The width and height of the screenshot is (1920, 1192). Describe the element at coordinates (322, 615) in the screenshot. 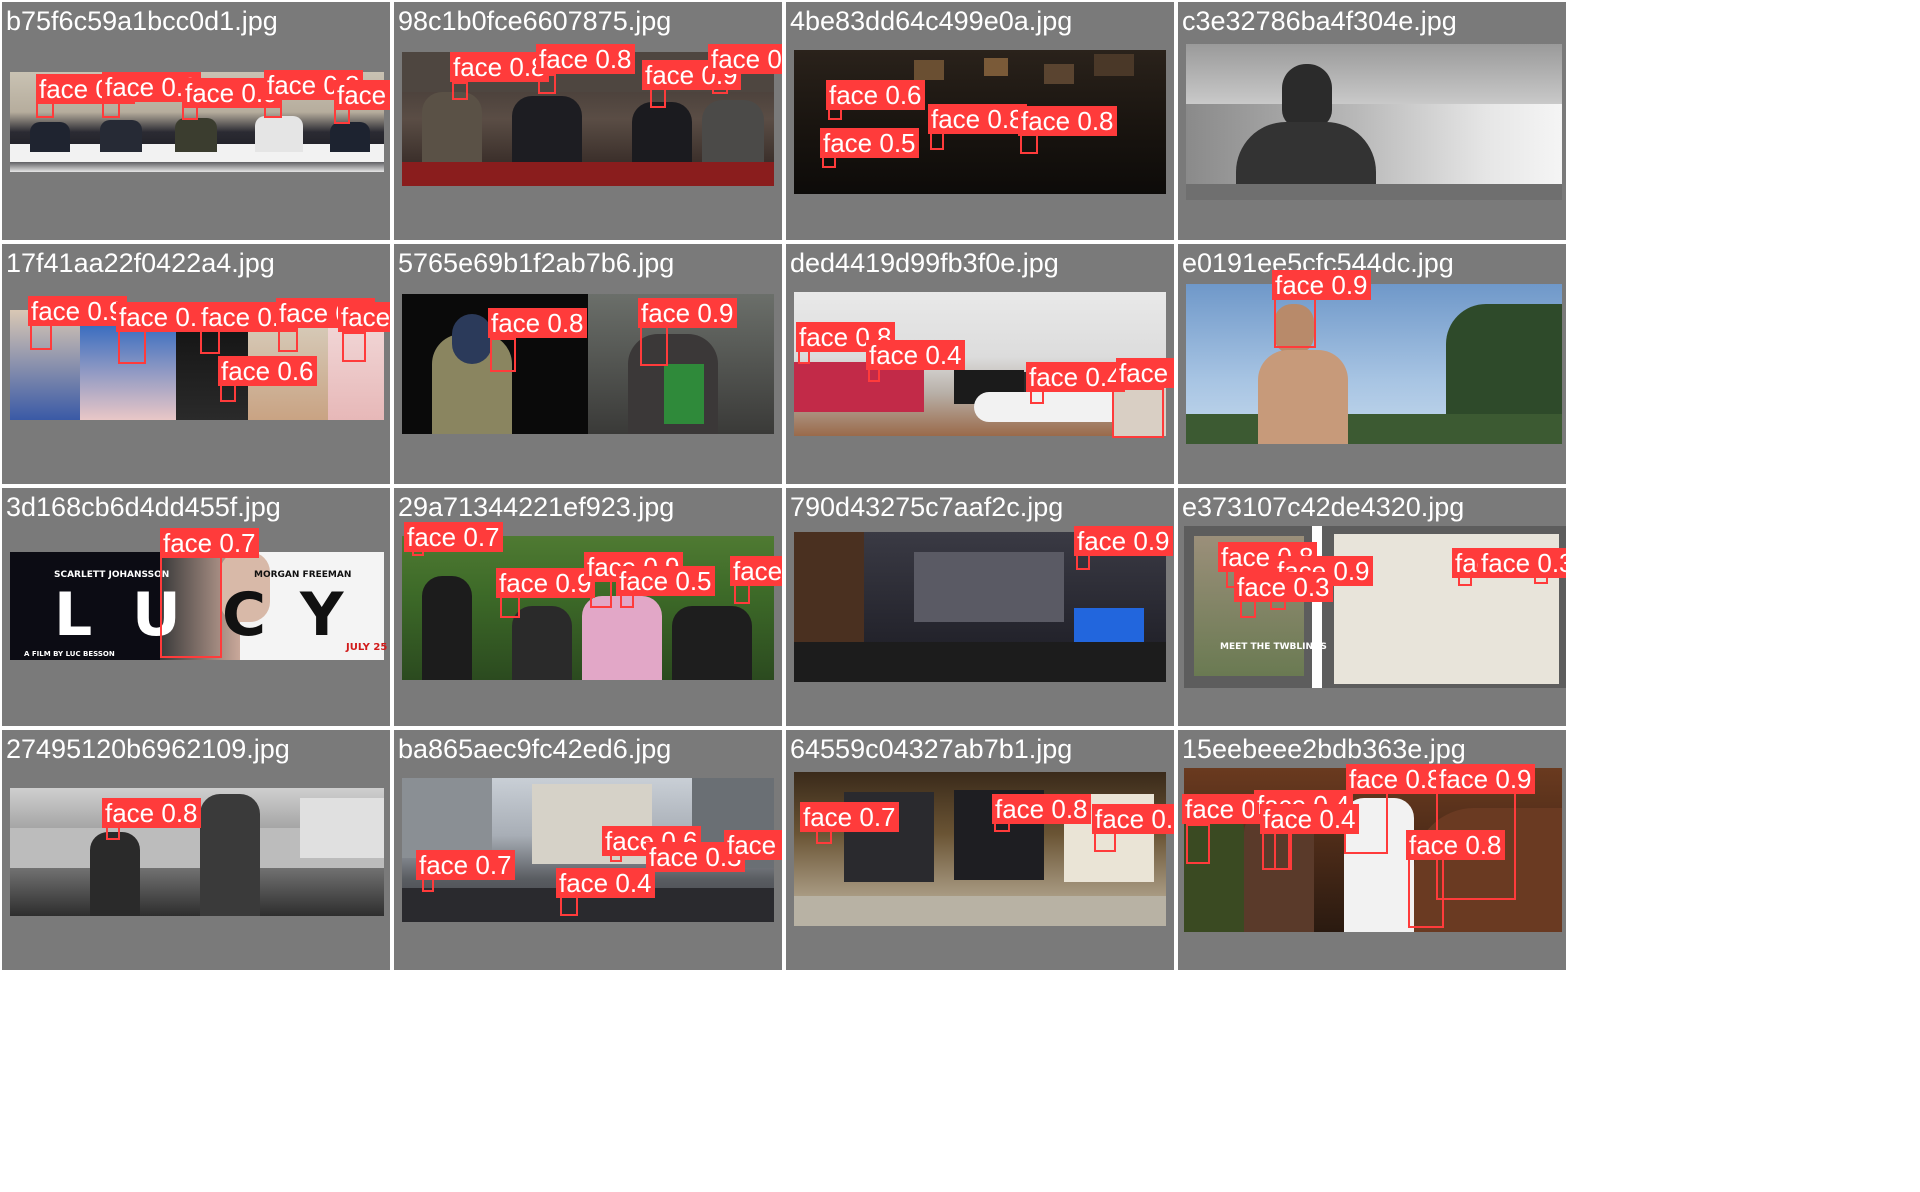

I see `poster-title-letter: Y` at that location.